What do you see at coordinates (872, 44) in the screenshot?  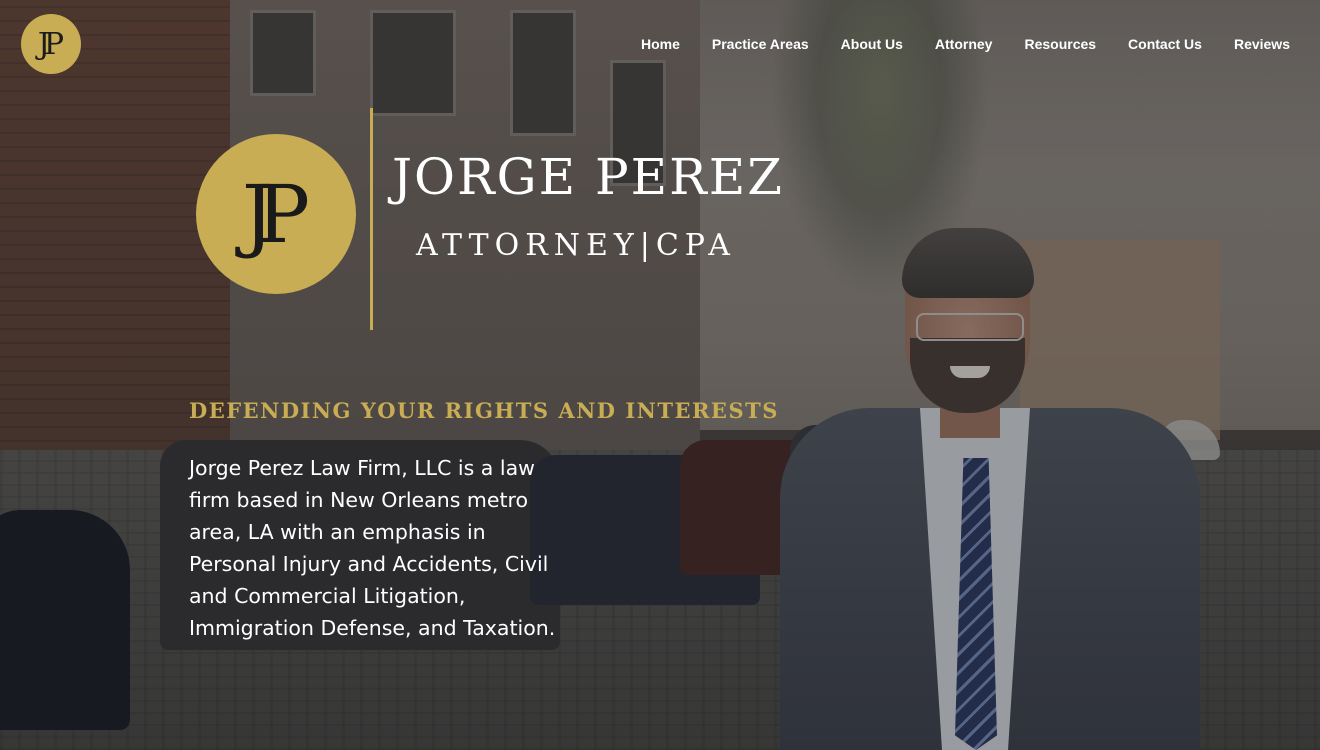 I see `nav-about-us: About Us` at bounding box center [872, 44].